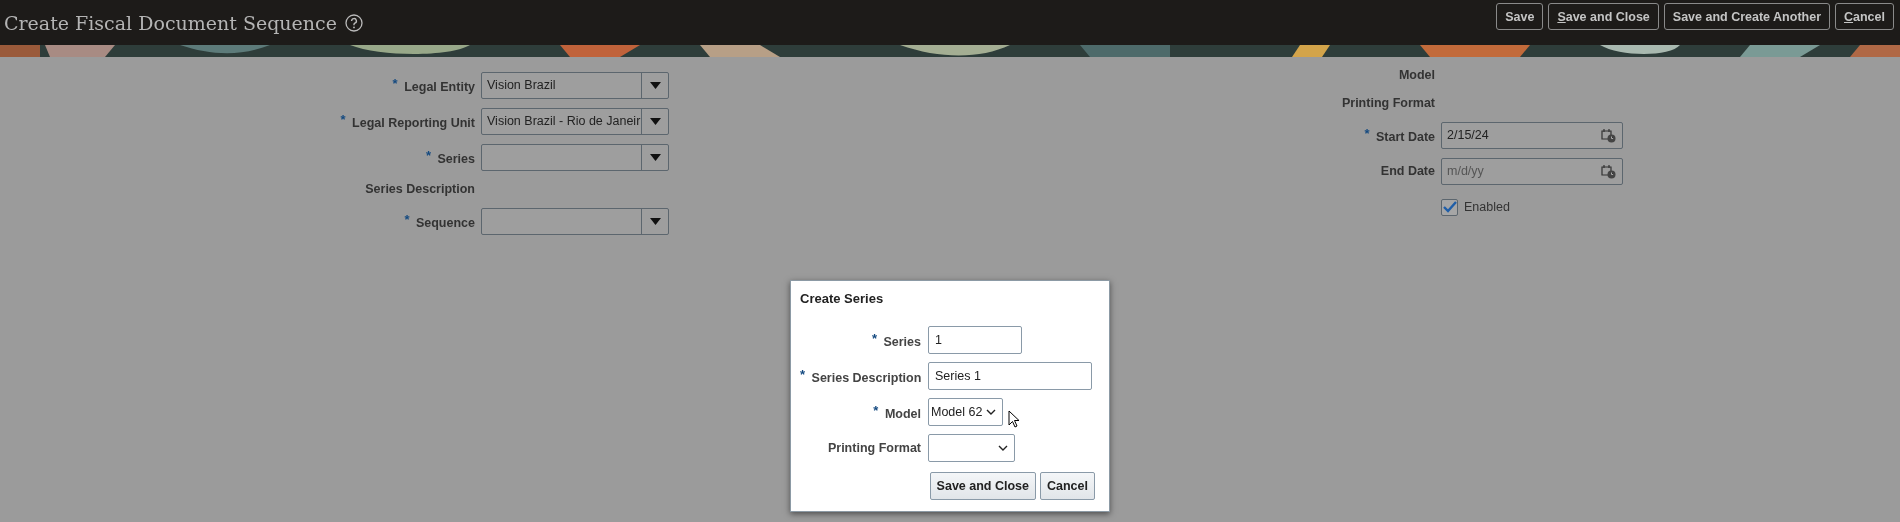 Image resolution: width=1900 pixels, height=522 pixels. What do you see at coordinates (1487, 207) in the screenshot?
I see `checkbox-label: Enabled` at bounding box center [1487, 207].